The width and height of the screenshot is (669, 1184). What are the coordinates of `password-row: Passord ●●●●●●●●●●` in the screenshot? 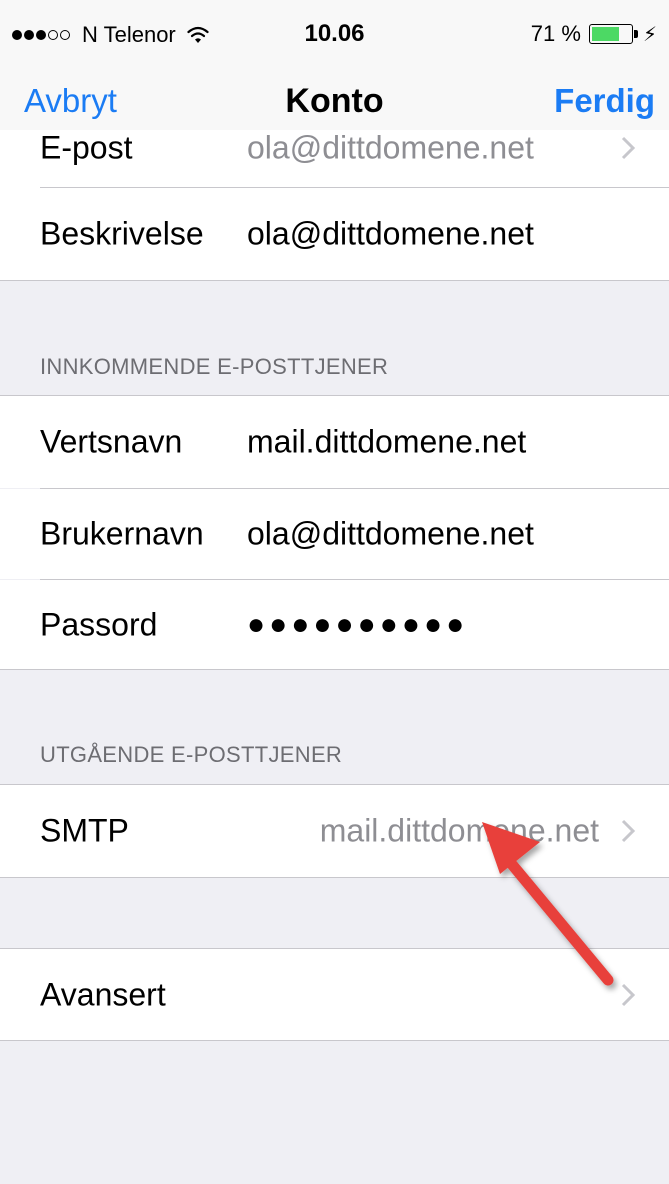 It's located at (334, 624).